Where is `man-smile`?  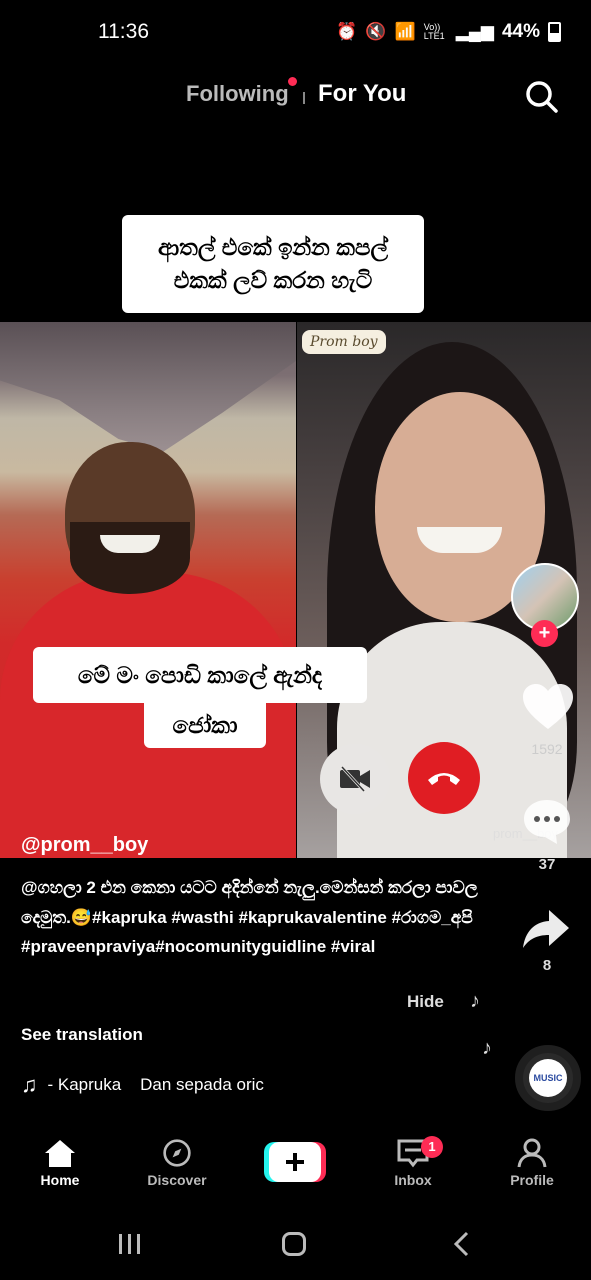
man-smile is located at coordinates (130, 544).